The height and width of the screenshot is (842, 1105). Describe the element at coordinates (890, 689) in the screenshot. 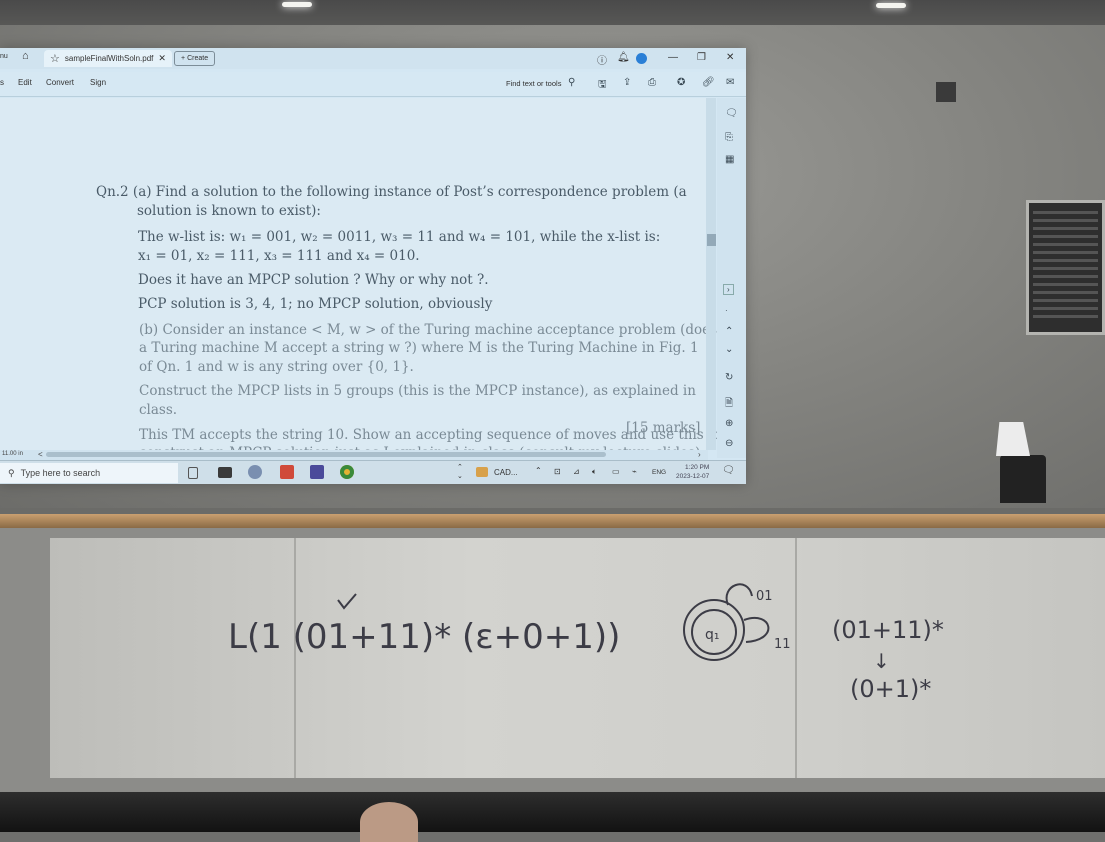

I see `regex-simplified: (0+1)*` at that location.